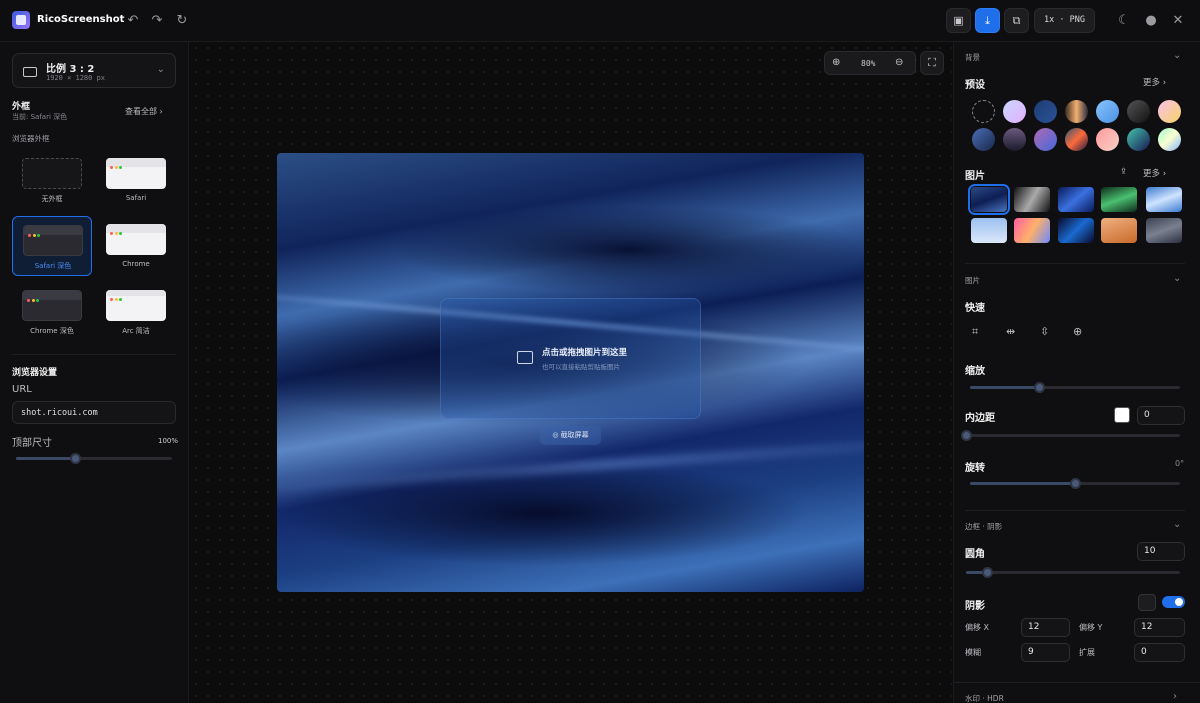  I want to click on border-section-title: 边框 · 阴影, so click(984, 526).